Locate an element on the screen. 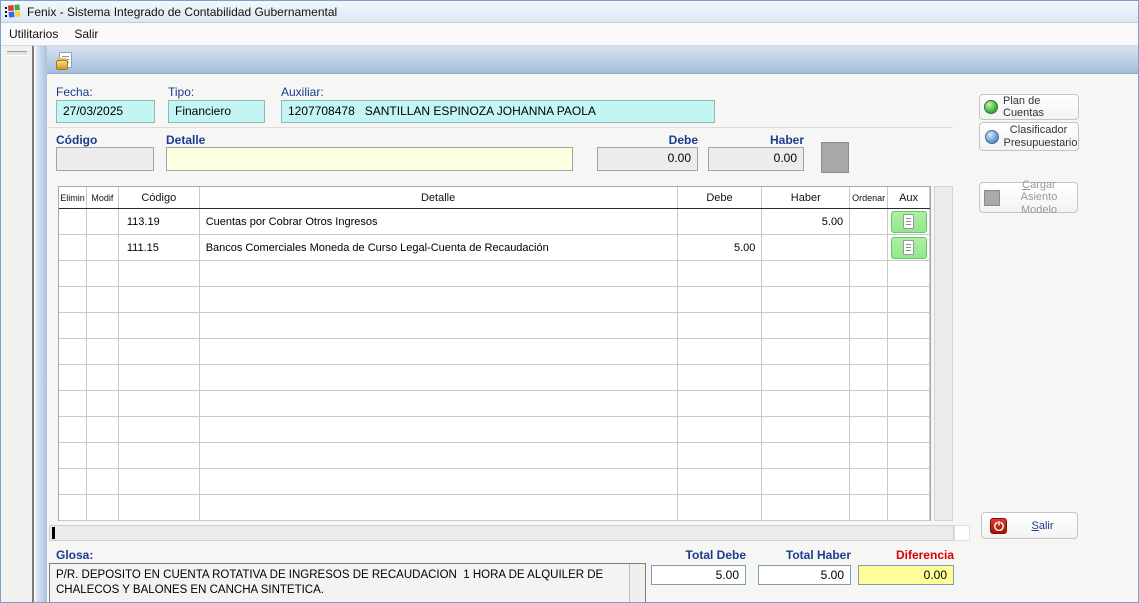  cargar-asiento-modelo-button: Cargar Asiento Modelo is located at coordinates (1028, 197).